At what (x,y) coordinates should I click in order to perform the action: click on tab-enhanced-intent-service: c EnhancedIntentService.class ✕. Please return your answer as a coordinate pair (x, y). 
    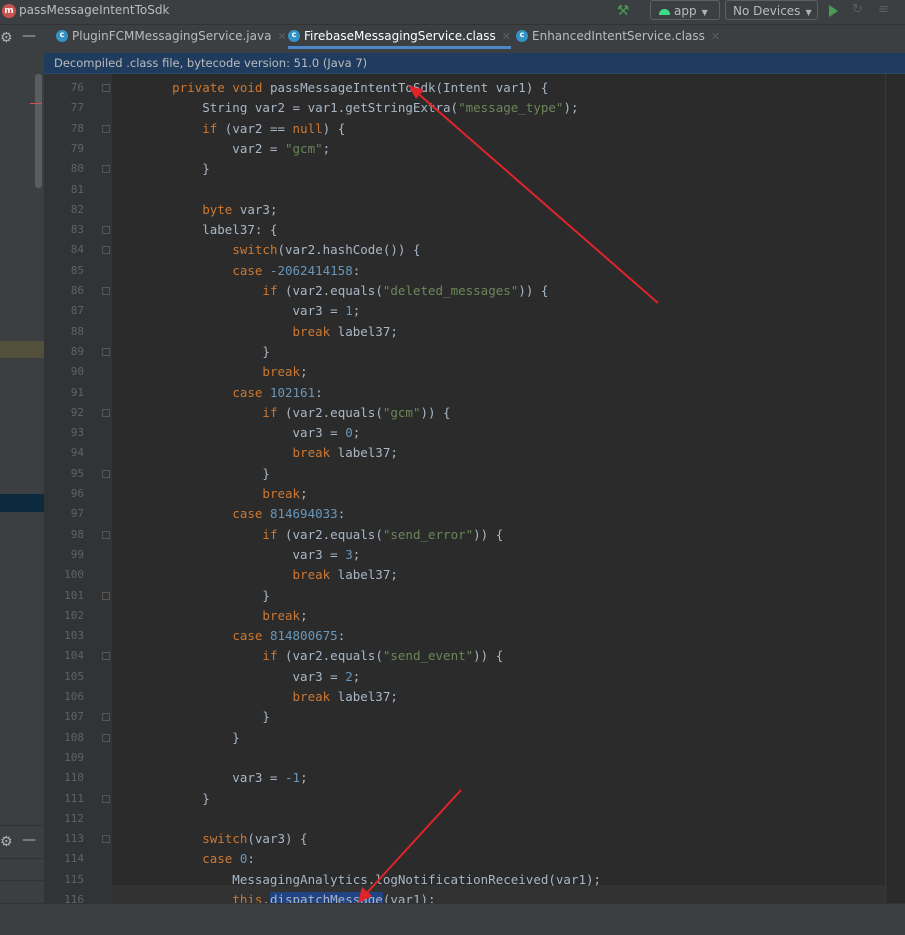
    Looking at the image, I should click on (618, 36).